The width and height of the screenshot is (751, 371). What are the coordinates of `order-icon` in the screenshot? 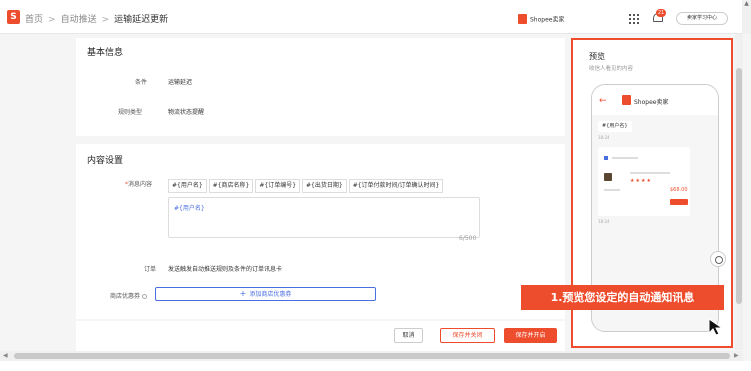 It's located at (606, 158).